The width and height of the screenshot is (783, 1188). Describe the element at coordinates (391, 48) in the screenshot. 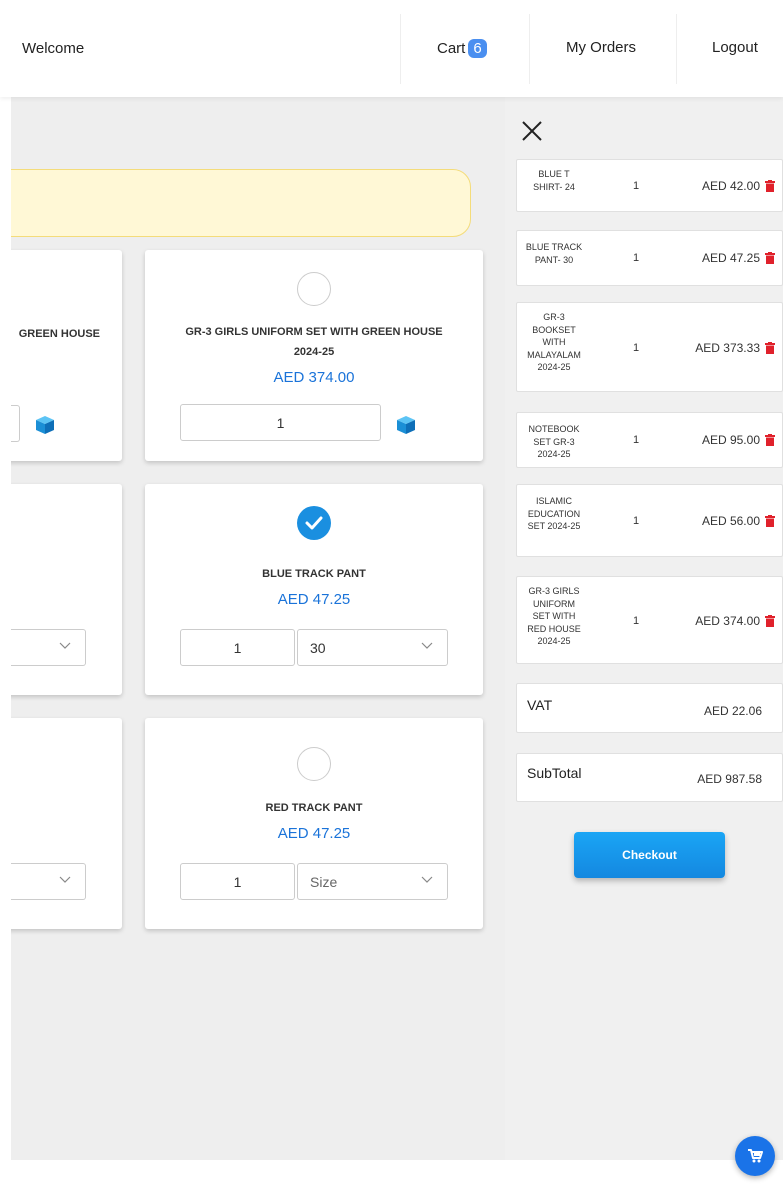

I see `top-navbar: Welcome Cart 6 My Orders Logout` at that location.